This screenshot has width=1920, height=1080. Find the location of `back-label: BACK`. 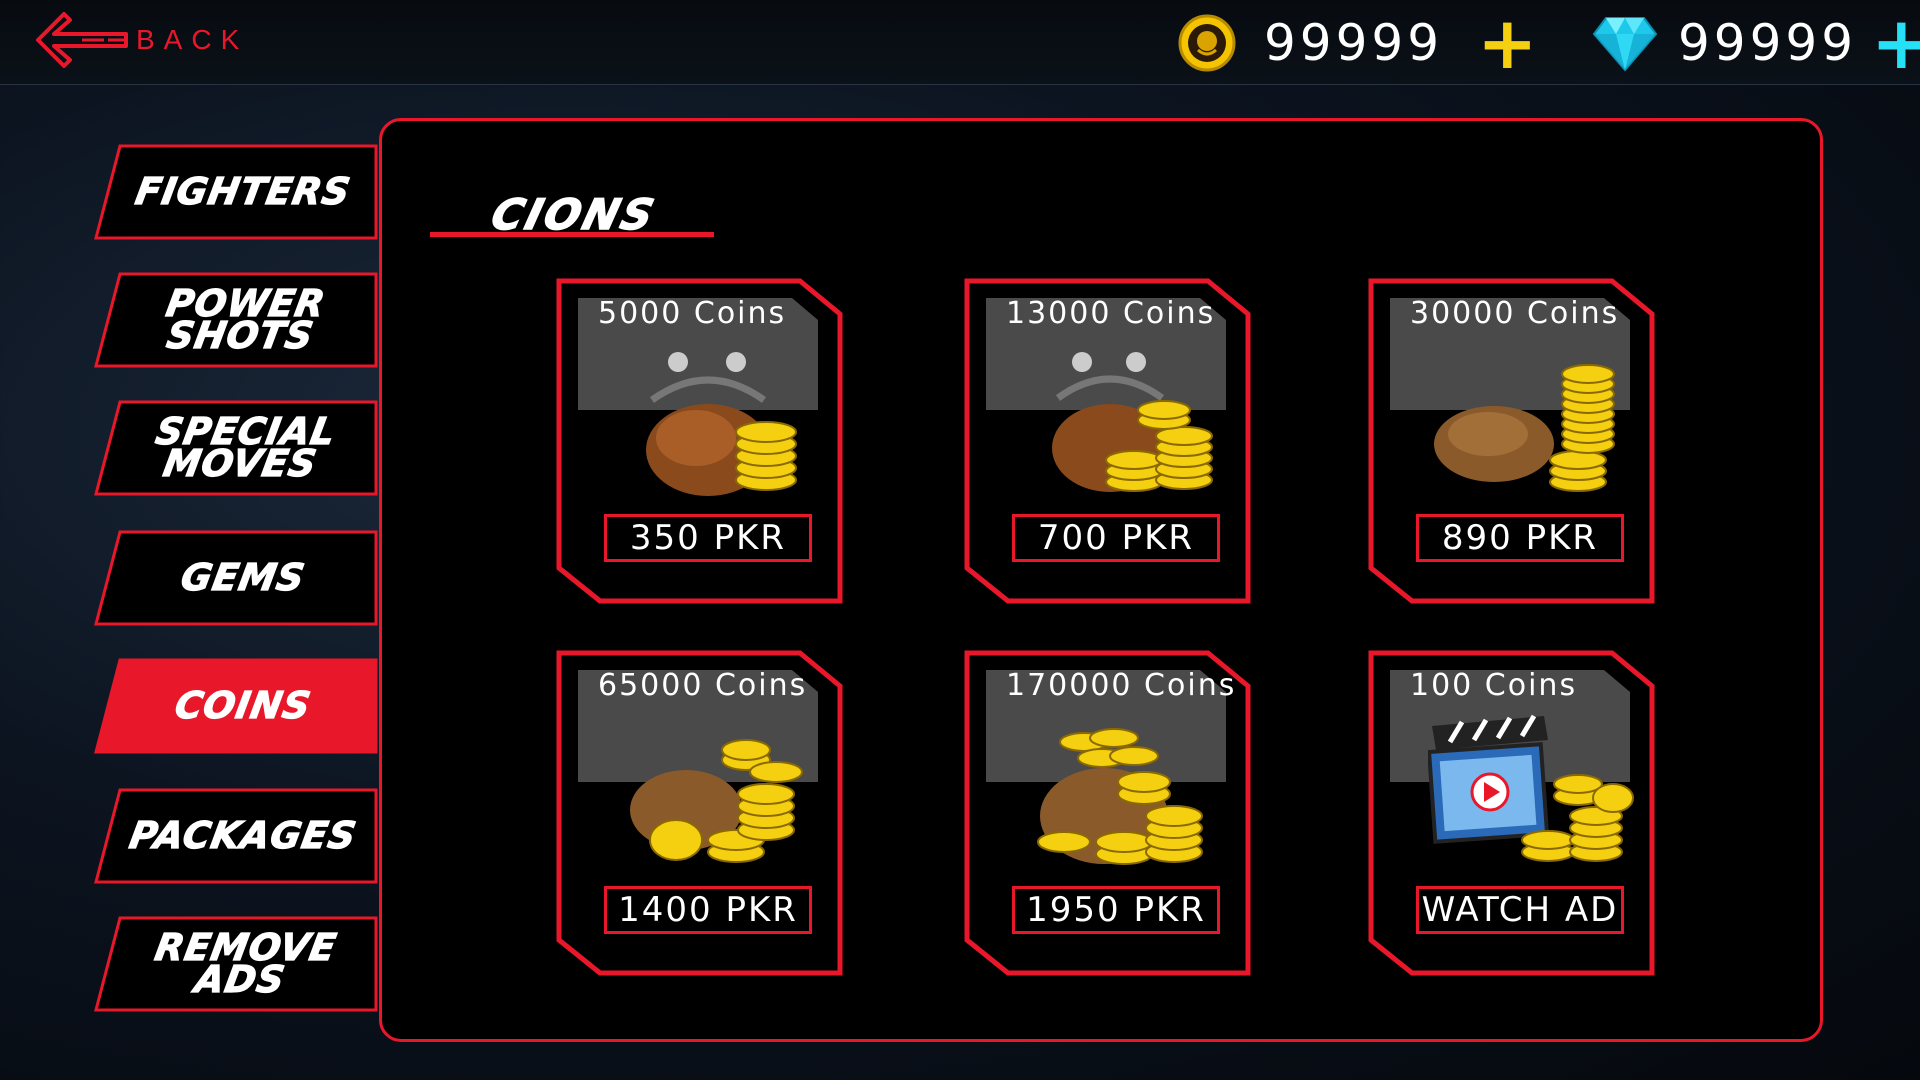

back-label: BACK is located at coordinates (192, 39).